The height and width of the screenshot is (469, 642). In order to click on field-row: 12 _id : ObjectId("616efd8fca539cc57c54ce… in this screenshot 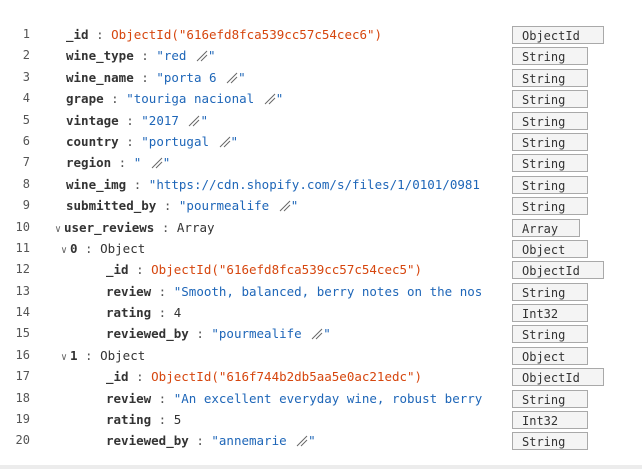, I will do `click(321, 269)`.